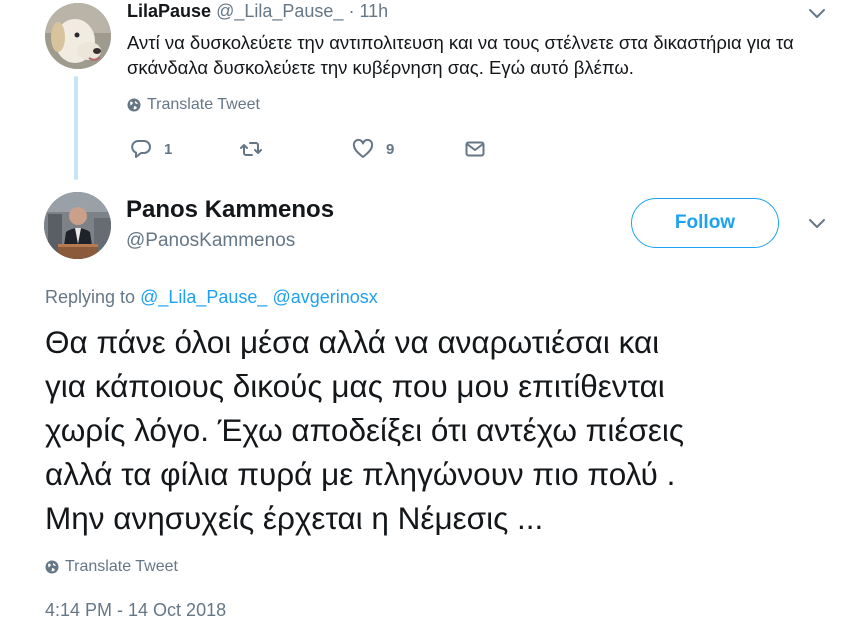 Image resolution: width=867 pixels, height=639 pixels. I want to click on speaker-avatar-image, so click(77, 225).